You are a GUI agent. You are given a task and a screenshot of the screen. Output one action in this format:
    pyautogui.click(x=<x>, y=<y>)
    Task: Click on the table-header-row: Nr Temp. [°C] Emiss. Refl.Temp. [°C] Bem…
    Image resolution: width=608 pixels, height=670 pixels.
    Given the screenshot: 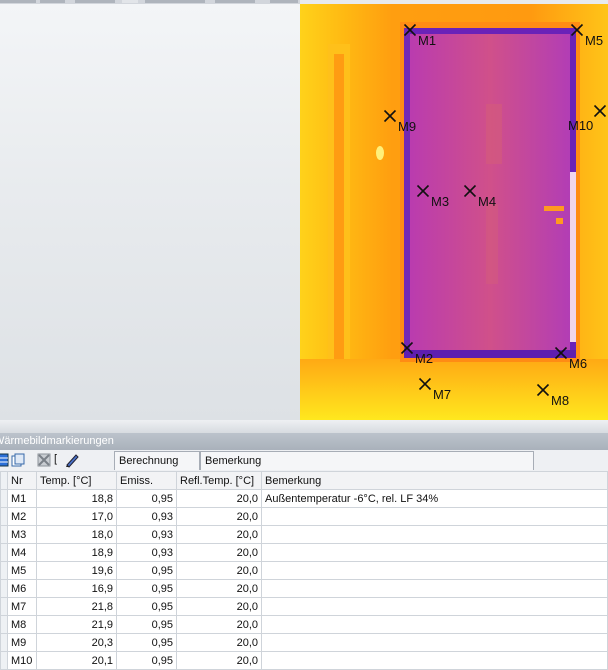 What is the action you would take?
    pyautogui.click(x=304, y=480)
    